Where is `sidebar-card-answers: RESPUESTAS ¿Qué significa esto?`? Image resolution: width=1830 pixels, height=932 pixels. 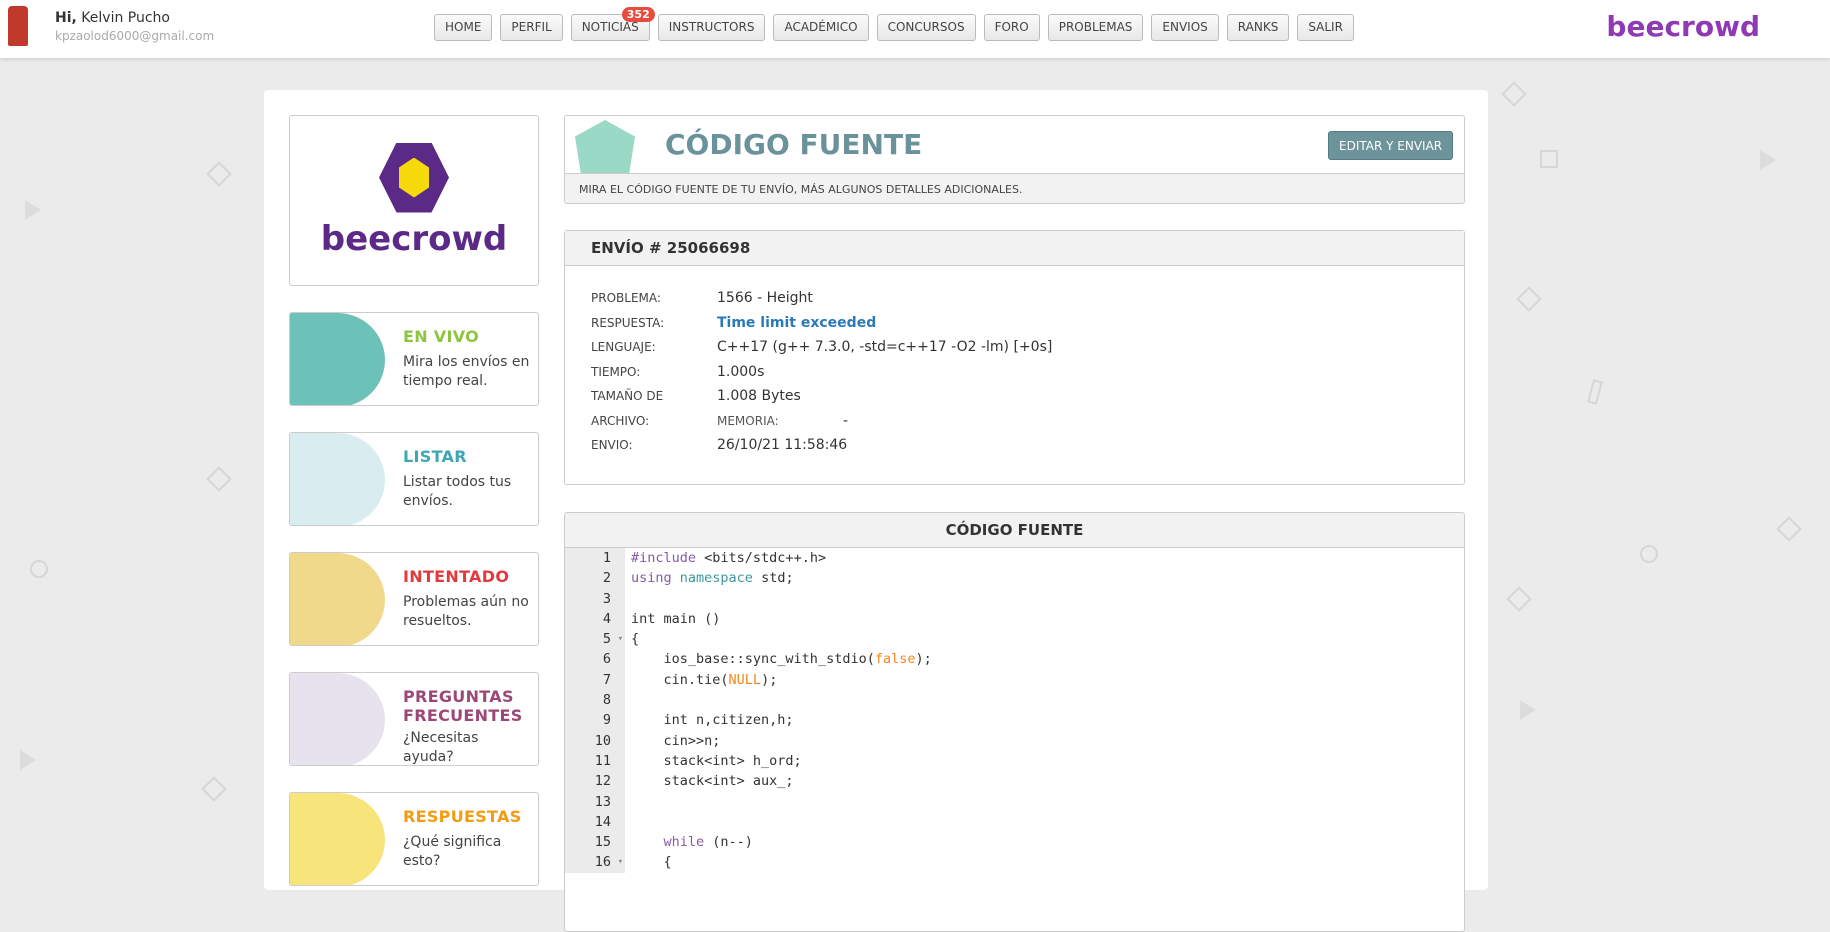
sidebar-card-answers: RESPUESTAS ¿Qué significa esto? is located at coordinates (414, 839).